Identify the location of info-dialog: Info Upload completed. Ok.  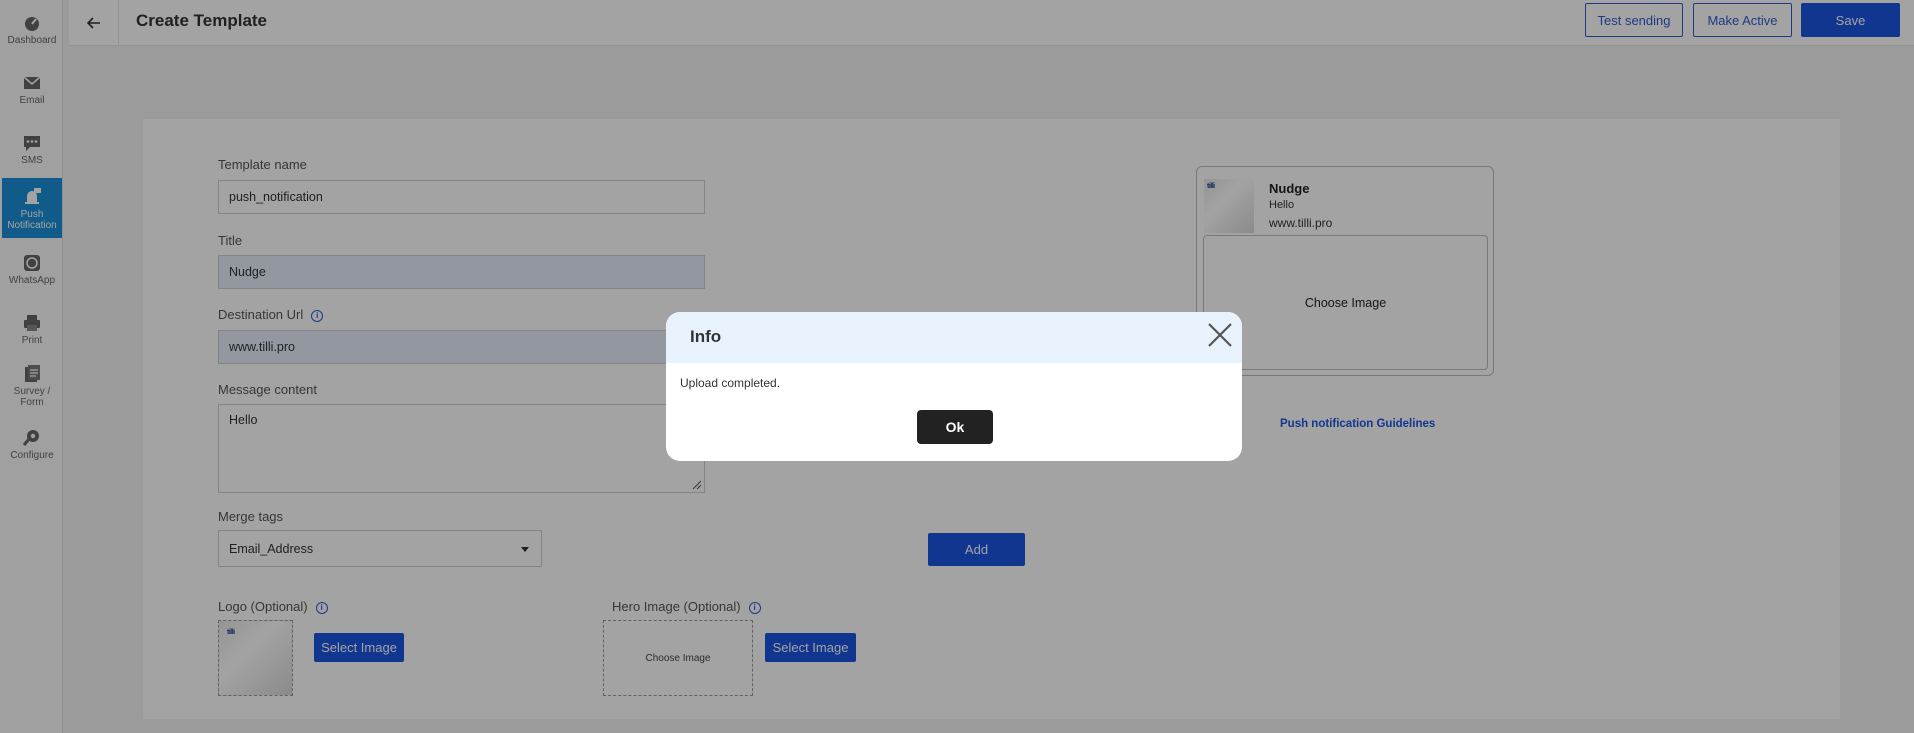
(954, 386).